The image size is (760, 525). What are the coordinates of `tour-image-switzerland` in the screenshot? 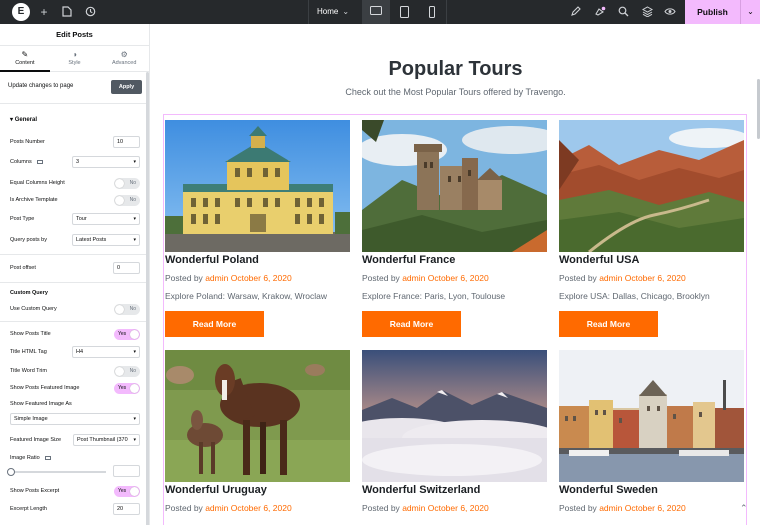 It's located at (454, 416).